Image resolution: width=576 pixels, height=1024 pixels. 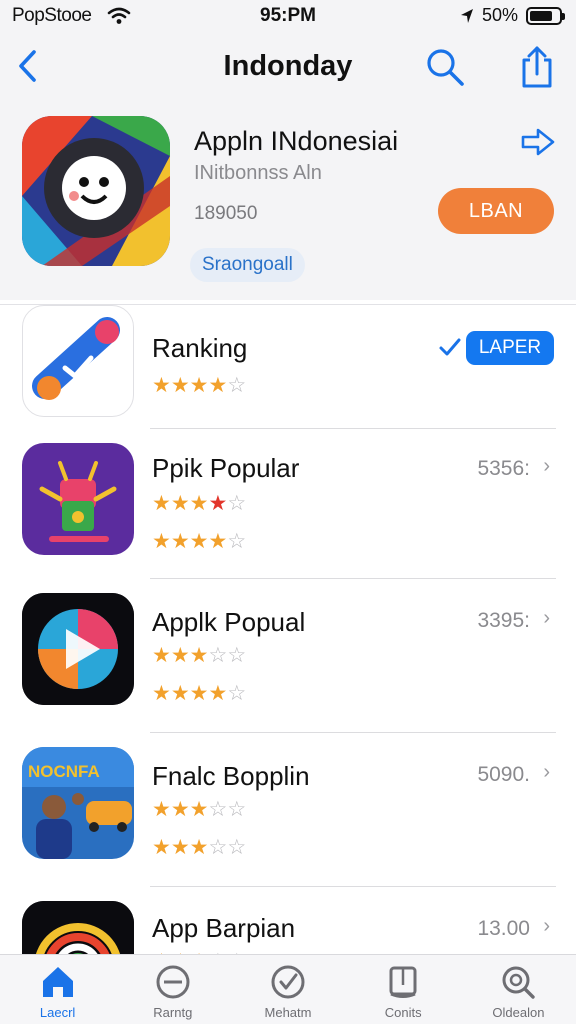 What do you see at coordinates (78, 649) in the screenshot?
I see `play-app-icon` at bounding box center [78, 649].